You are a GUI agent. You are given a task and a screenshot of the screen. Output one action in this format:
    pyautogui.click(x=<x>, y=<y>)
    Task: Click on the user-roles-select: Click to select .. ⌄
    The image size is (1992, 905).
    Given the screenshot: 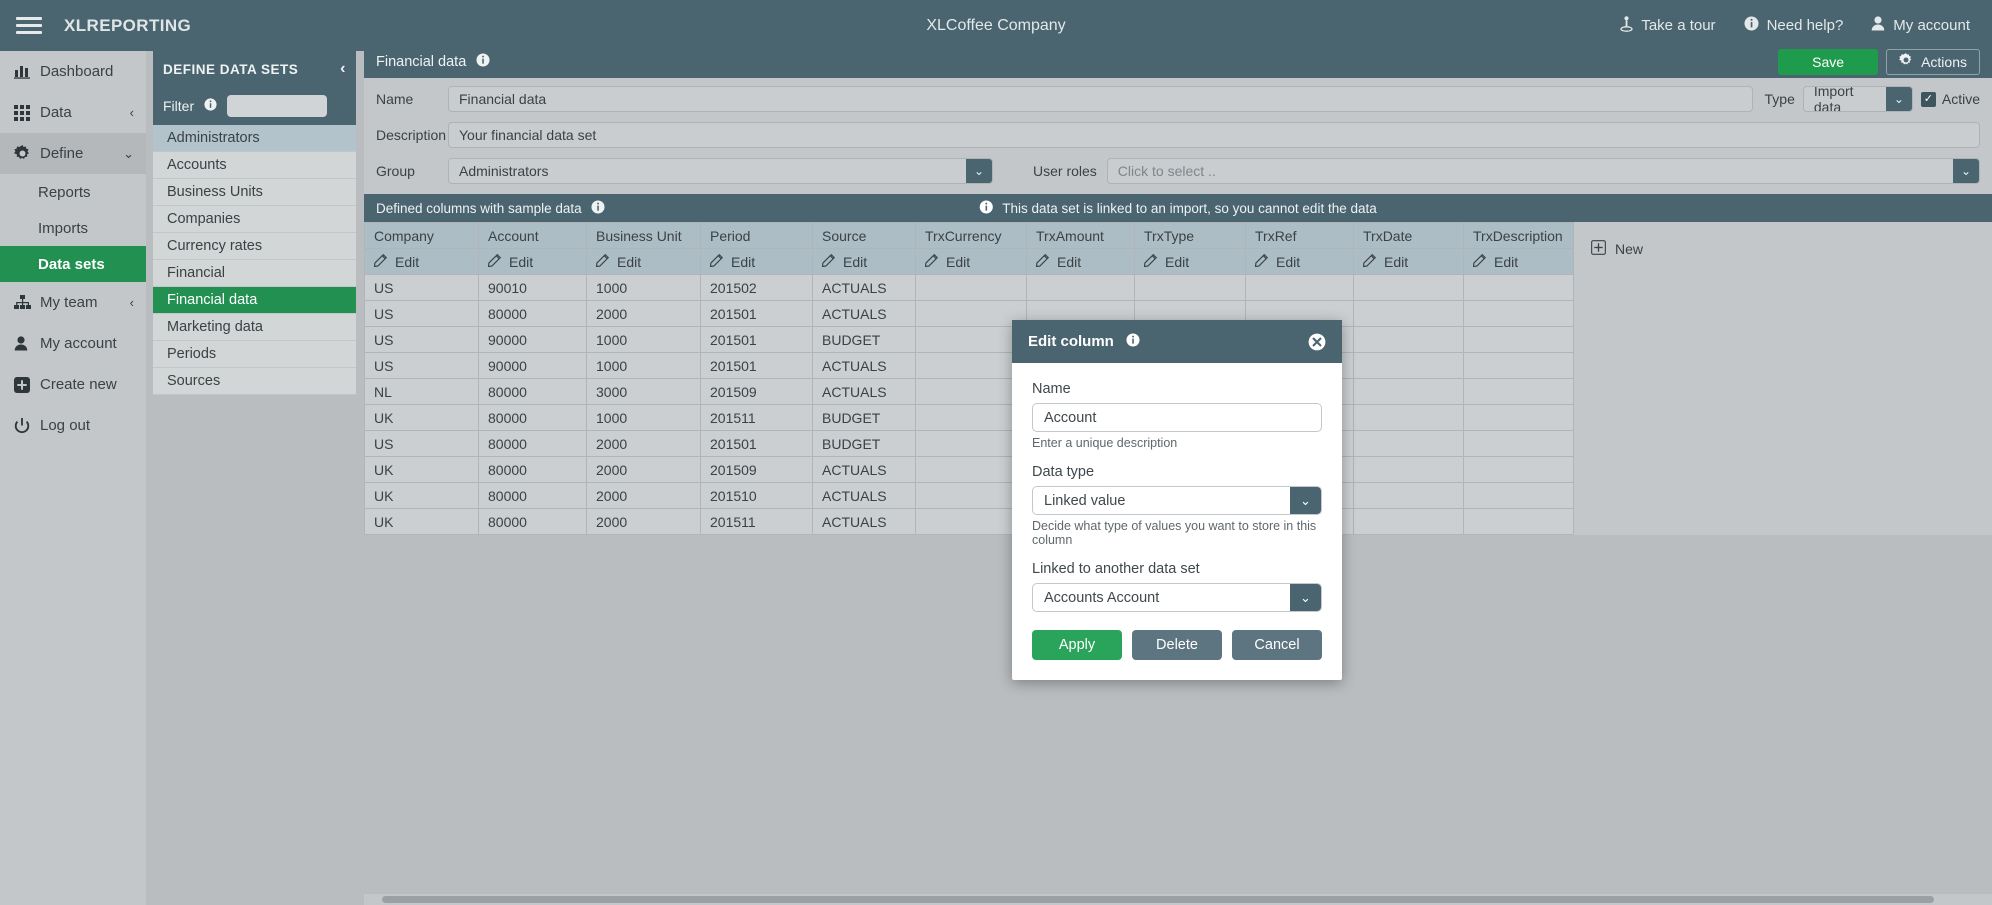 What is the action you would take?
    pyautogui.click(x=1543, y=171)
    